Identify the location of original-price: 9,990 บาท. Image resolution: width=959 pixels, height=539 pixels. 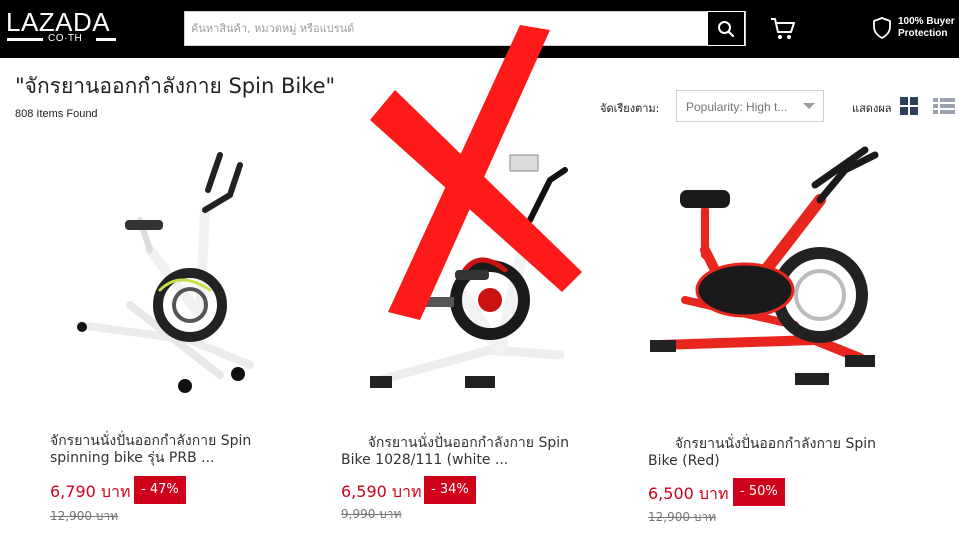
(371, 514).